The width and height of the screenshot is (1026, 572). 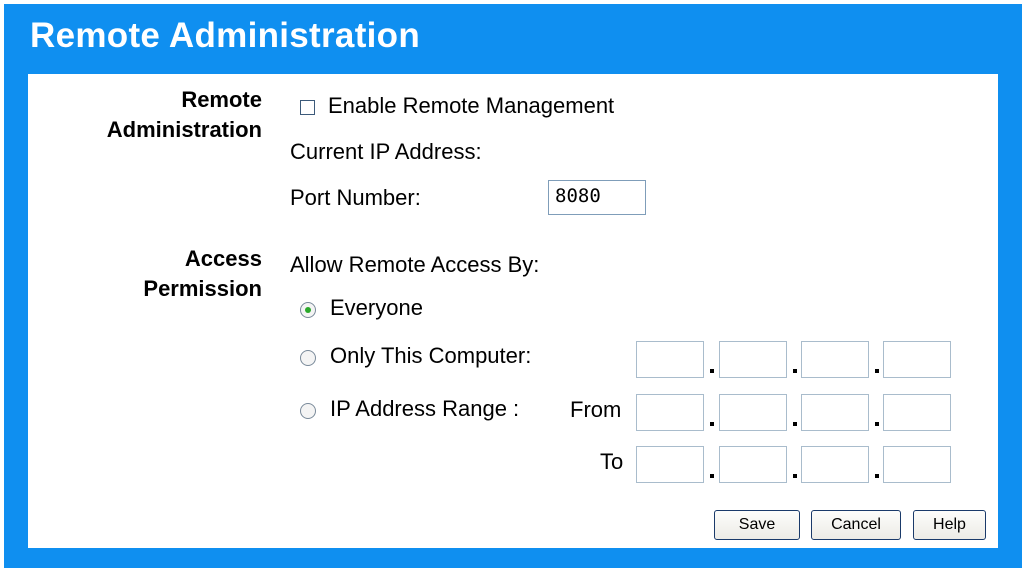 I want to click on current-ip-label: Current IP Address:, so click(x=386, y=151).